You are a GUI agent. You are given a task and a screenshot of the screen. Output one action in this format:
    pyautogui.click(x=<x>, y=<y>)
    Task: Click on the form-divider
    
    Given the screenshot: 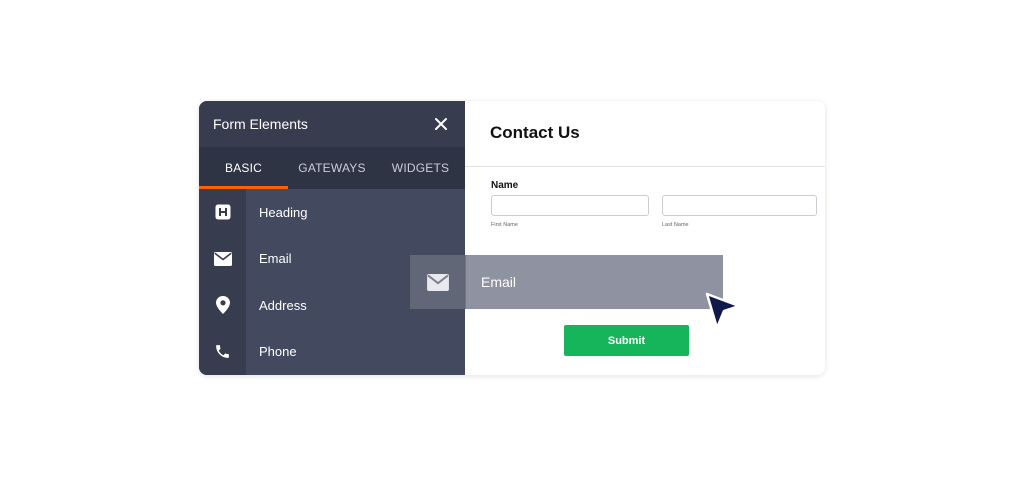 What is the action you would take?
    pyautogui.click(x=645, y=166)
    